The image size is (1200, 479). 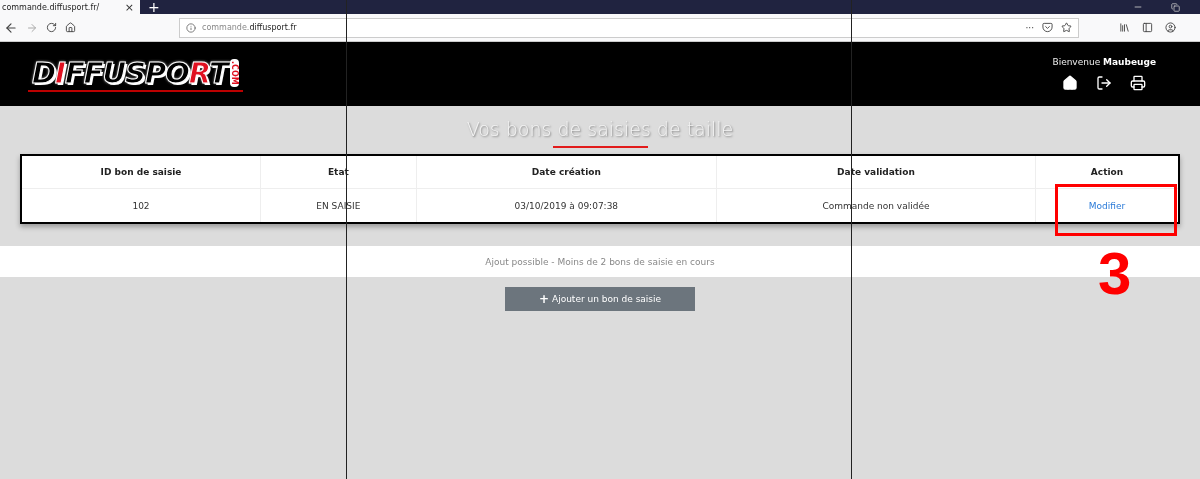 I want to click on address-bar: commande.diffusport.fr ···, so click(x=629, y=27).